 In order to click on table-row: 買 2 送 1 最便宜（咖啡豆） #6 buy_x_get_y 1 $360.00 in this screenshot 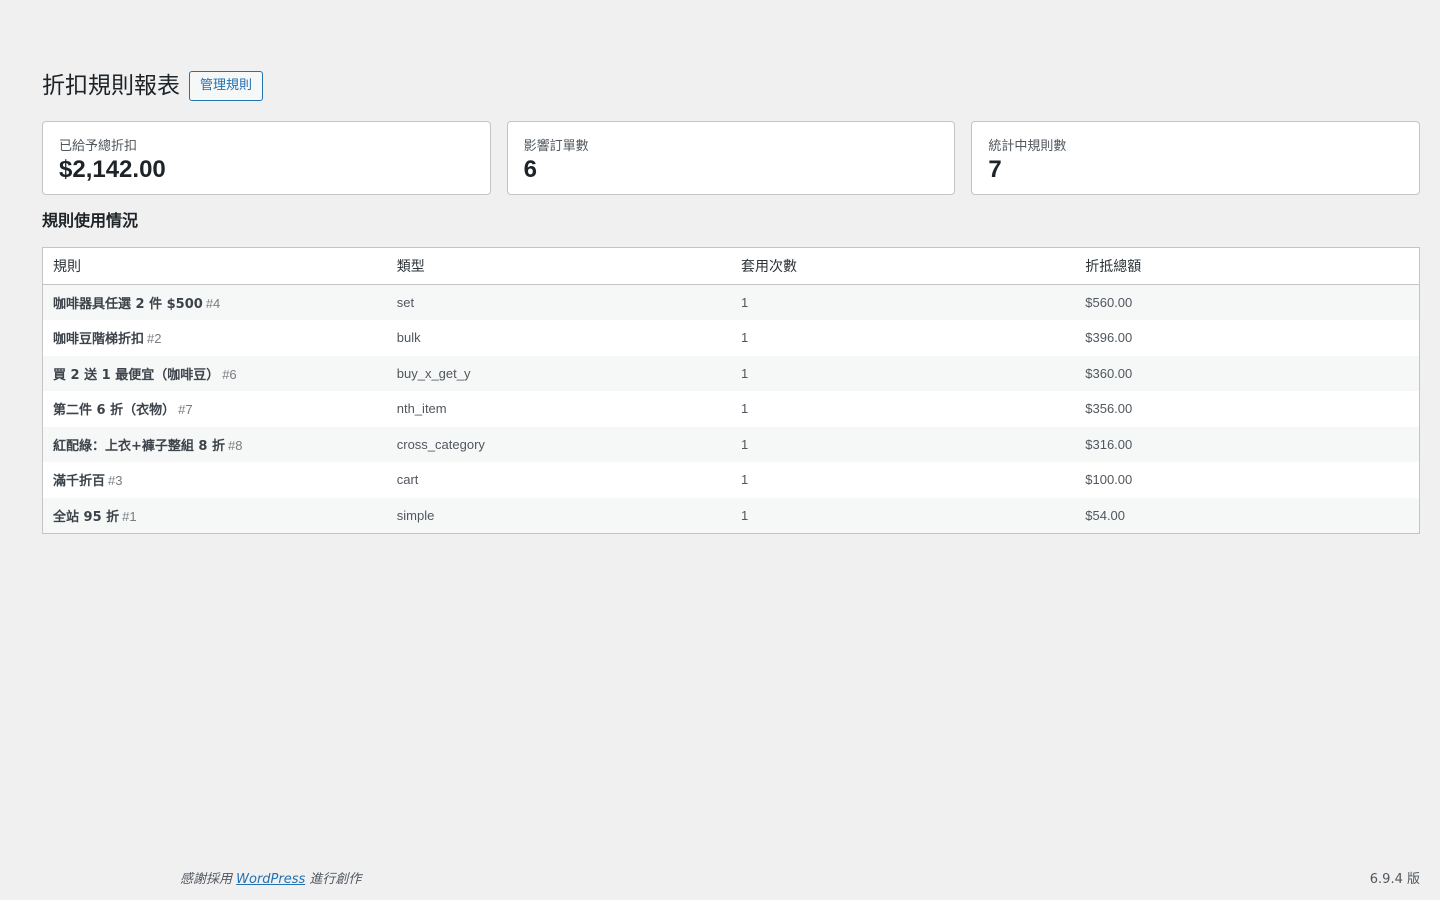, I will do `click(731, 373)`.